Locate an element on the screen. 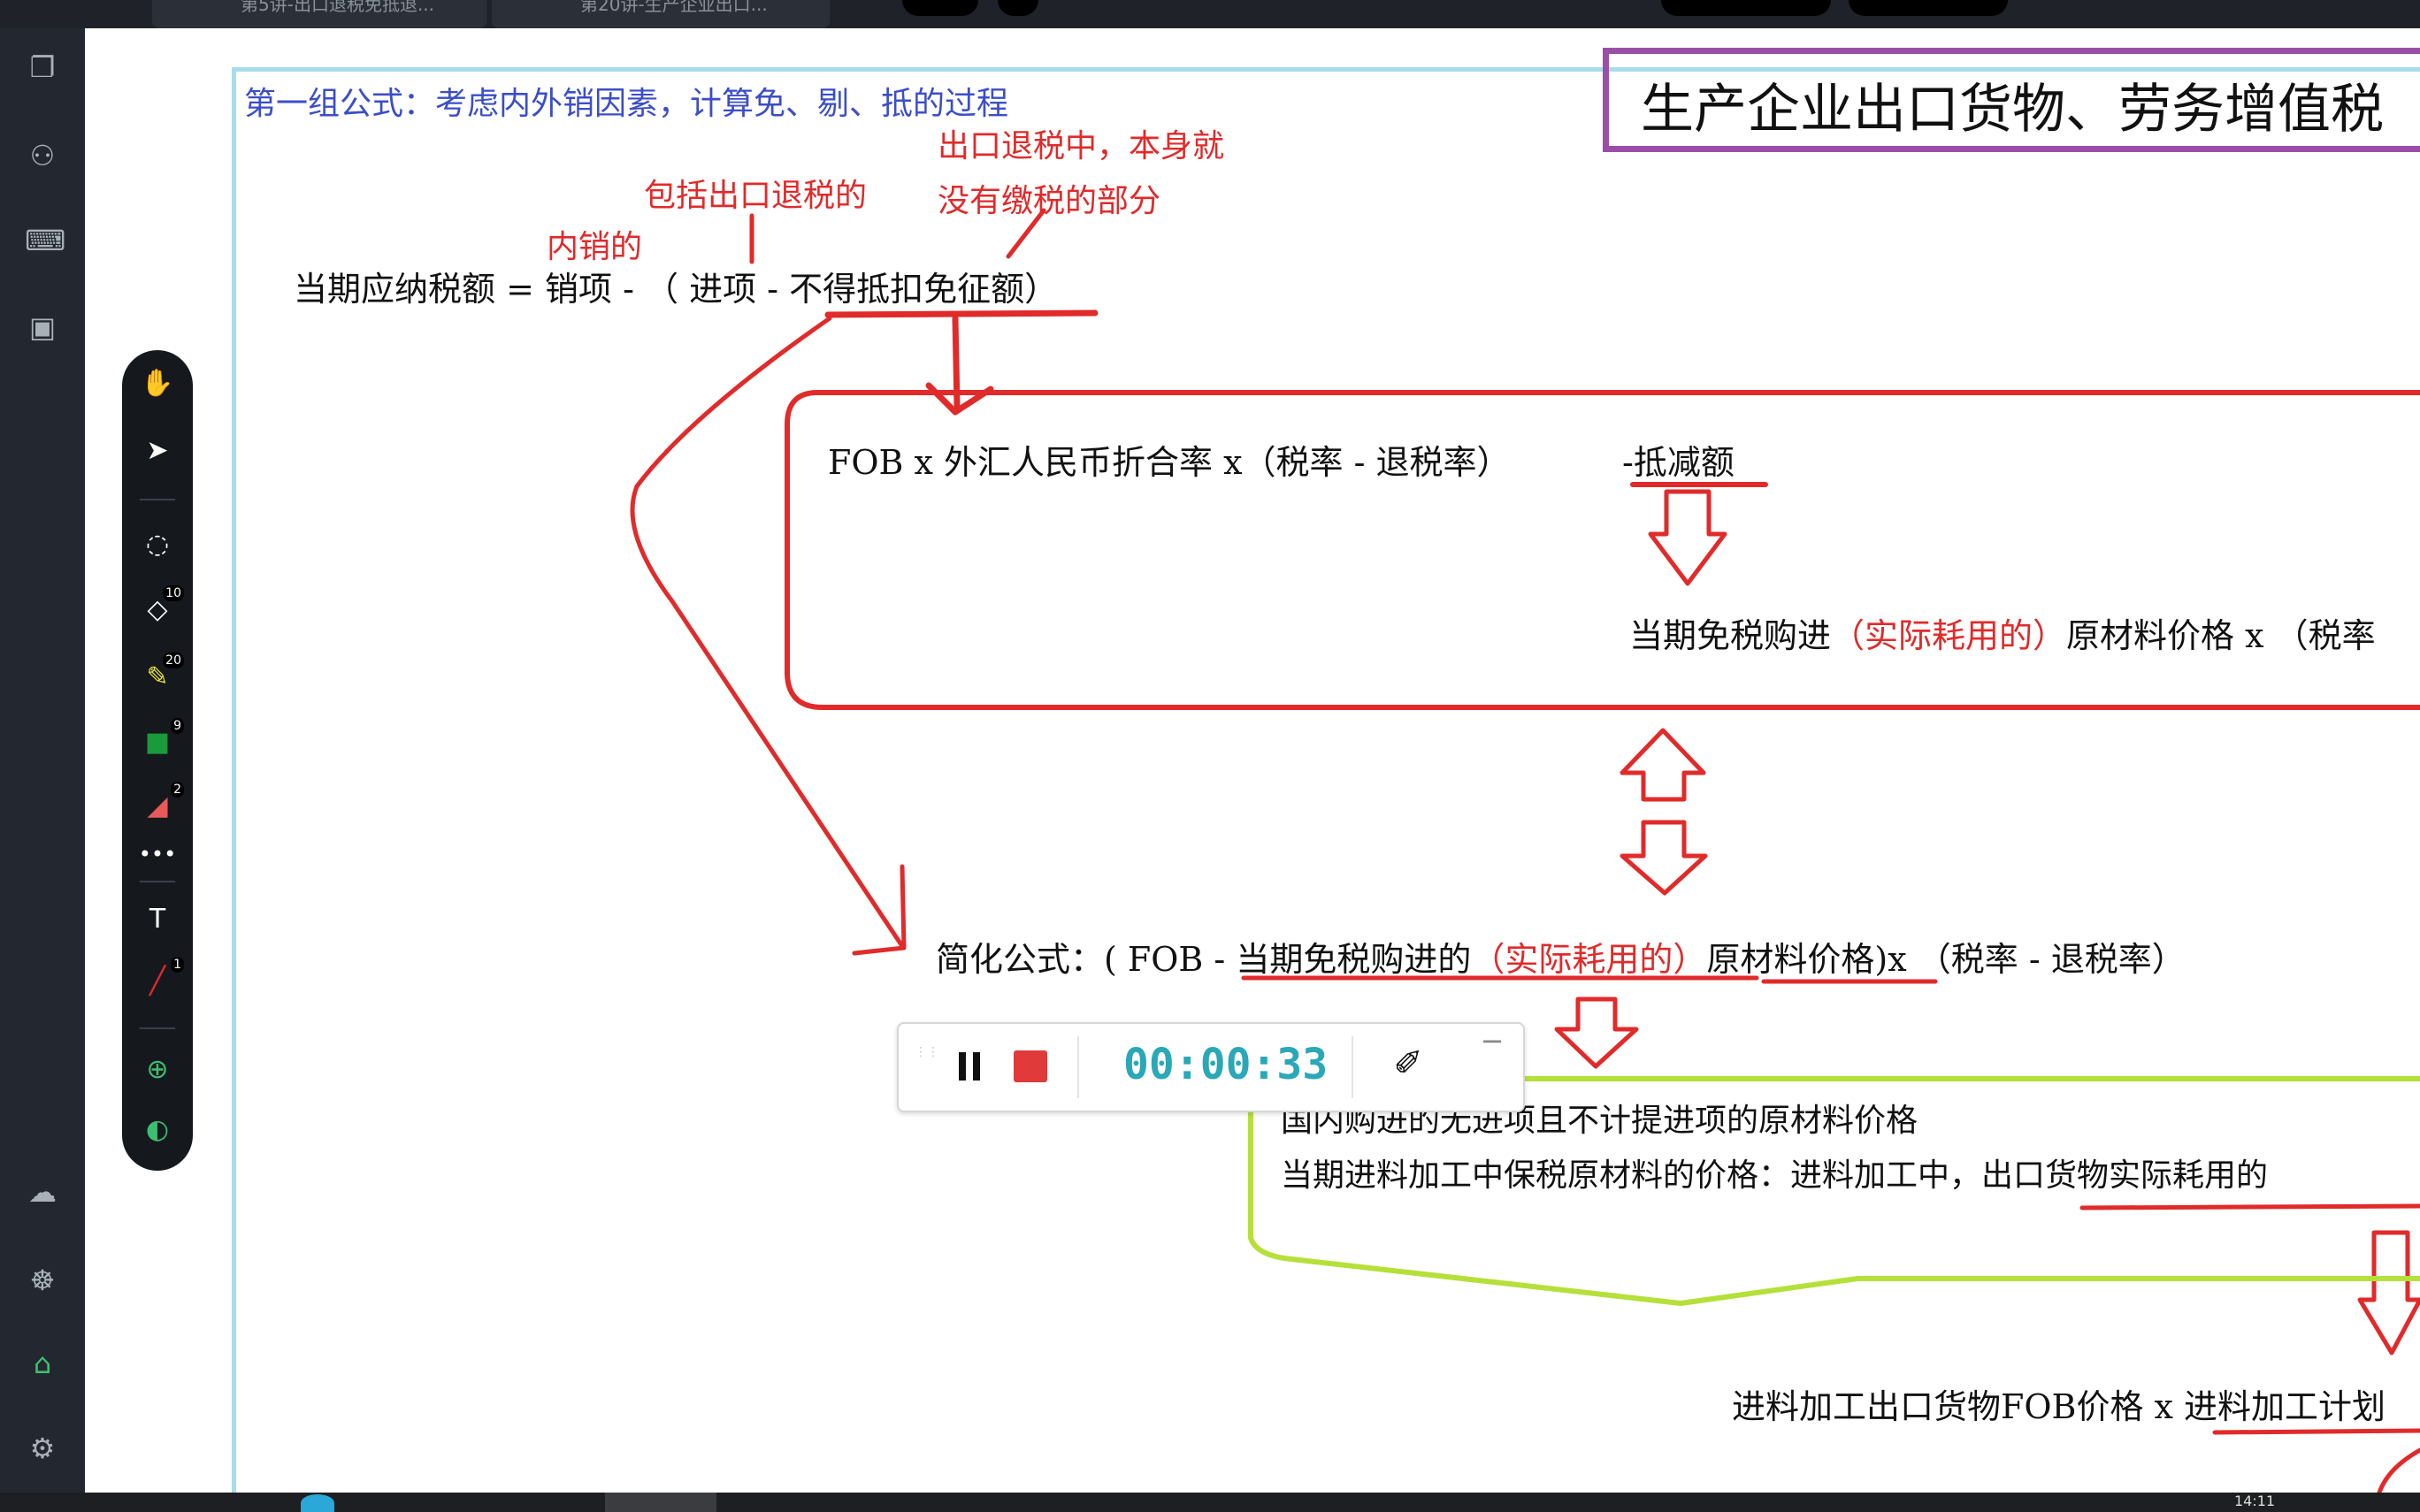  pen-badge: 1 is located at coordinates (178, 965).